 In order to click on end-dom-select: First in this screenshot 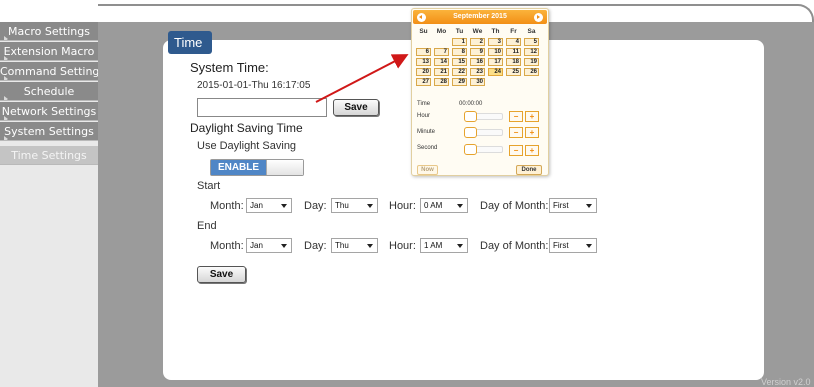, I will do `click(573, 245)`.